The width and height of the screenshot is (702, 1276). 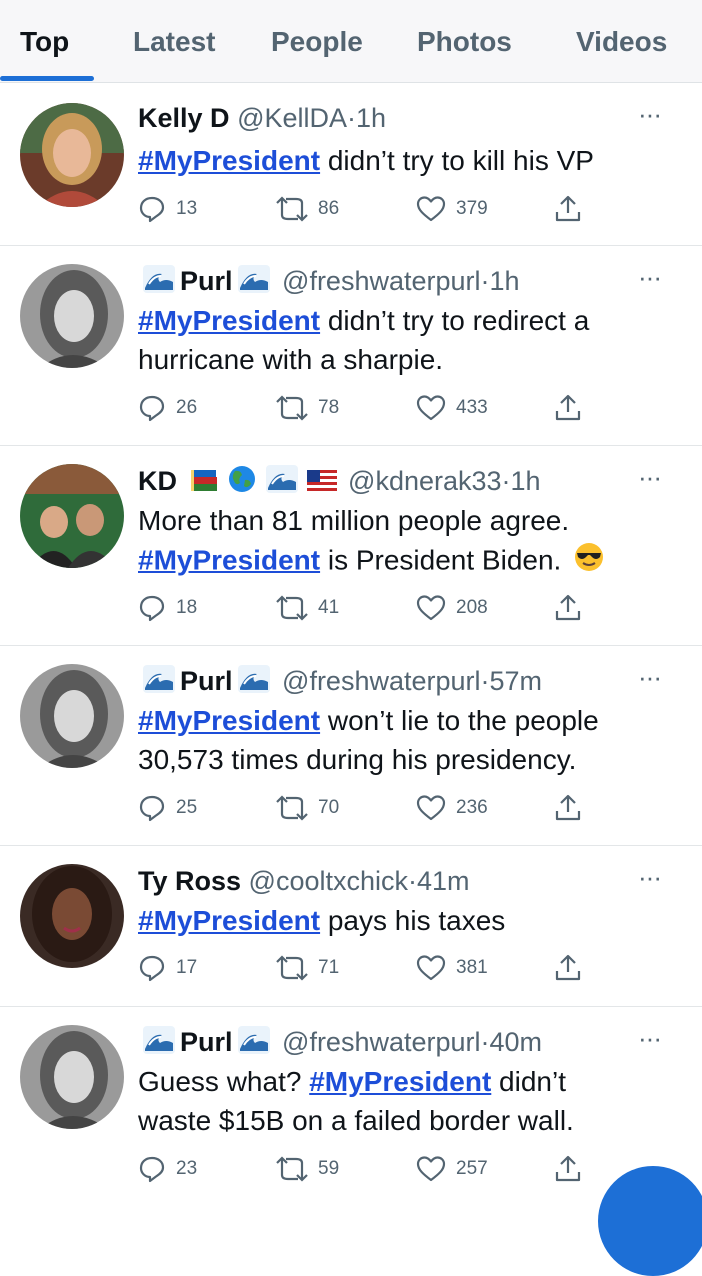 I want to click on retweet-button: 78, so click(x=307, y=408).